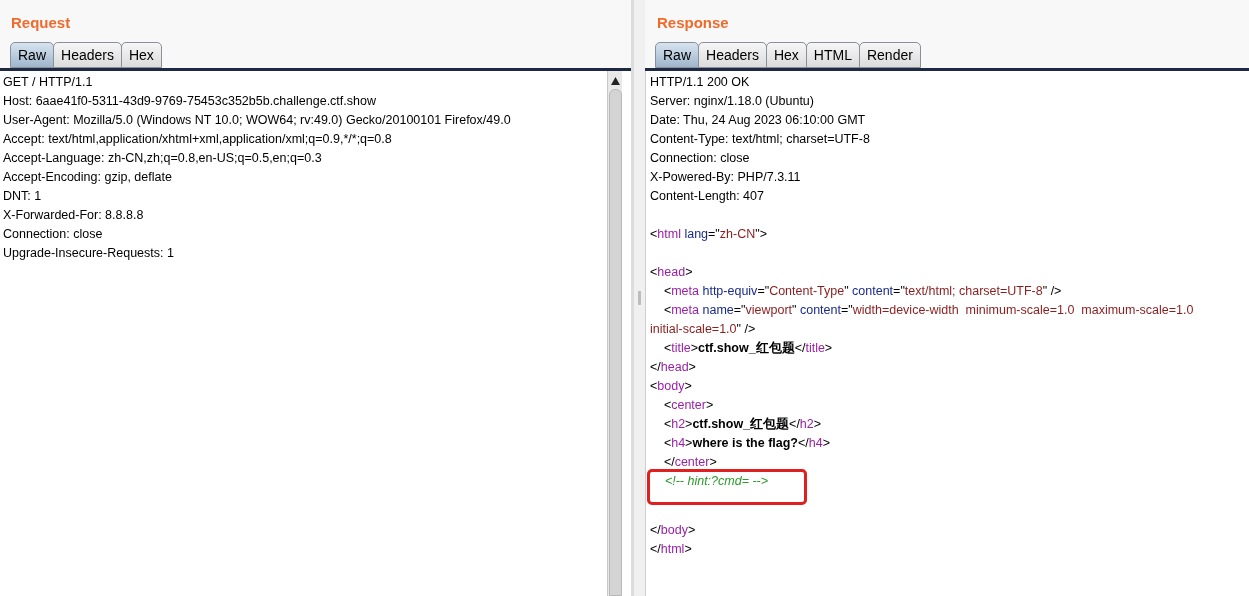 This screenshot has width=1249, height=596. Describe the element at coordinates (928, 310) in the screenshot. I see `response-line: <meta name="viewport" content="width=device-width minimum-scale=1.0 maximum-scale=1.0` at that location.